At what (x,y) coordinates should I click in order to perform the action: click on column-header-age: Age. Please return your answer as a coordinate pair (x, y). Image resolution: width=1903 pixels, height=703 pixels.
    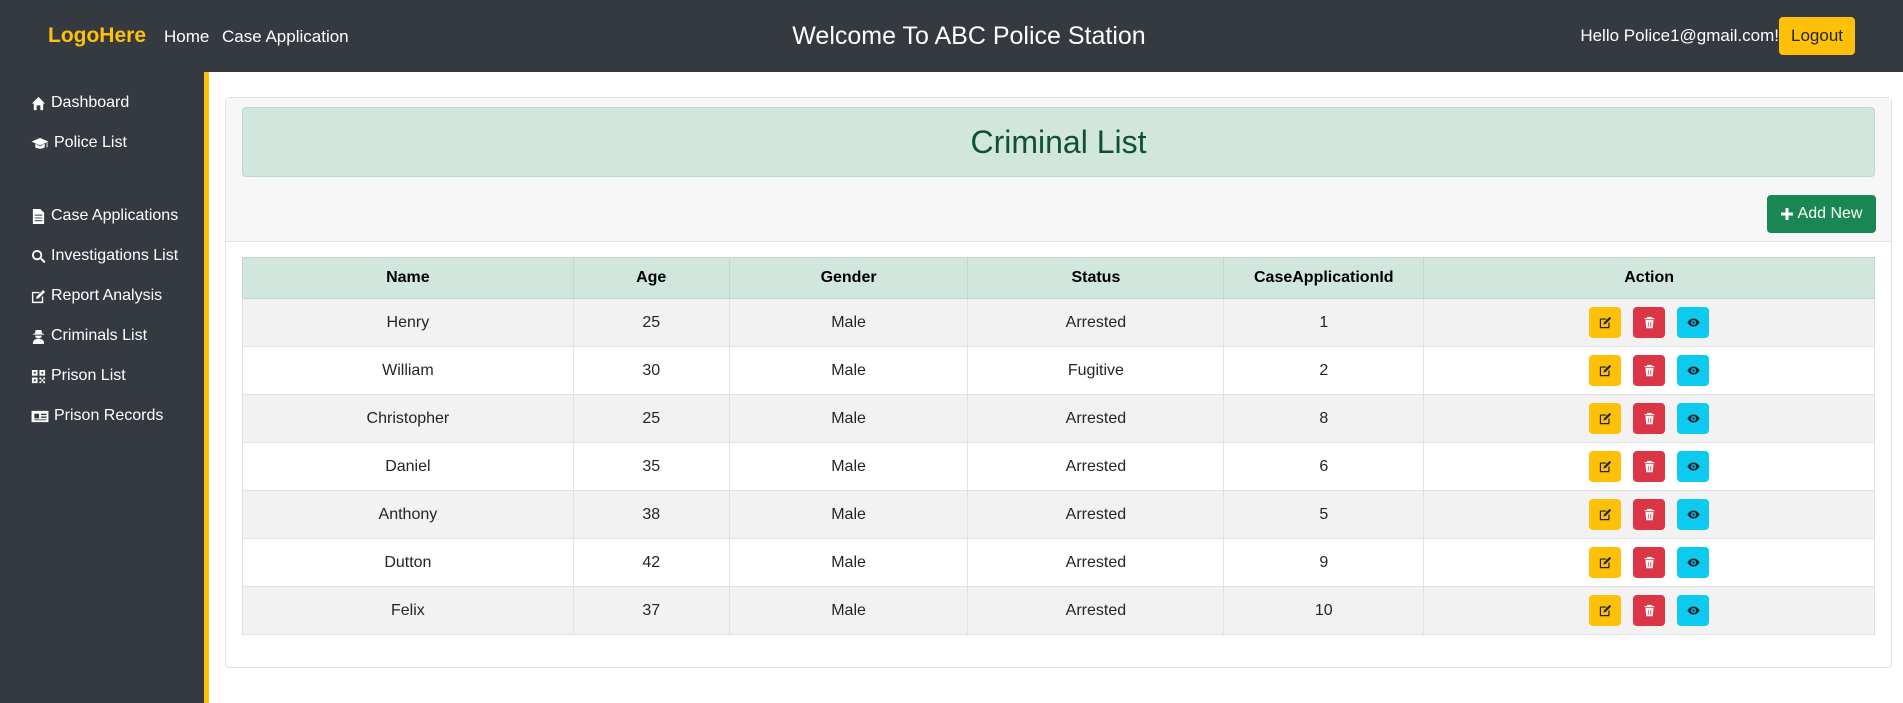
    Looking at the image, I should click on (651, 278).